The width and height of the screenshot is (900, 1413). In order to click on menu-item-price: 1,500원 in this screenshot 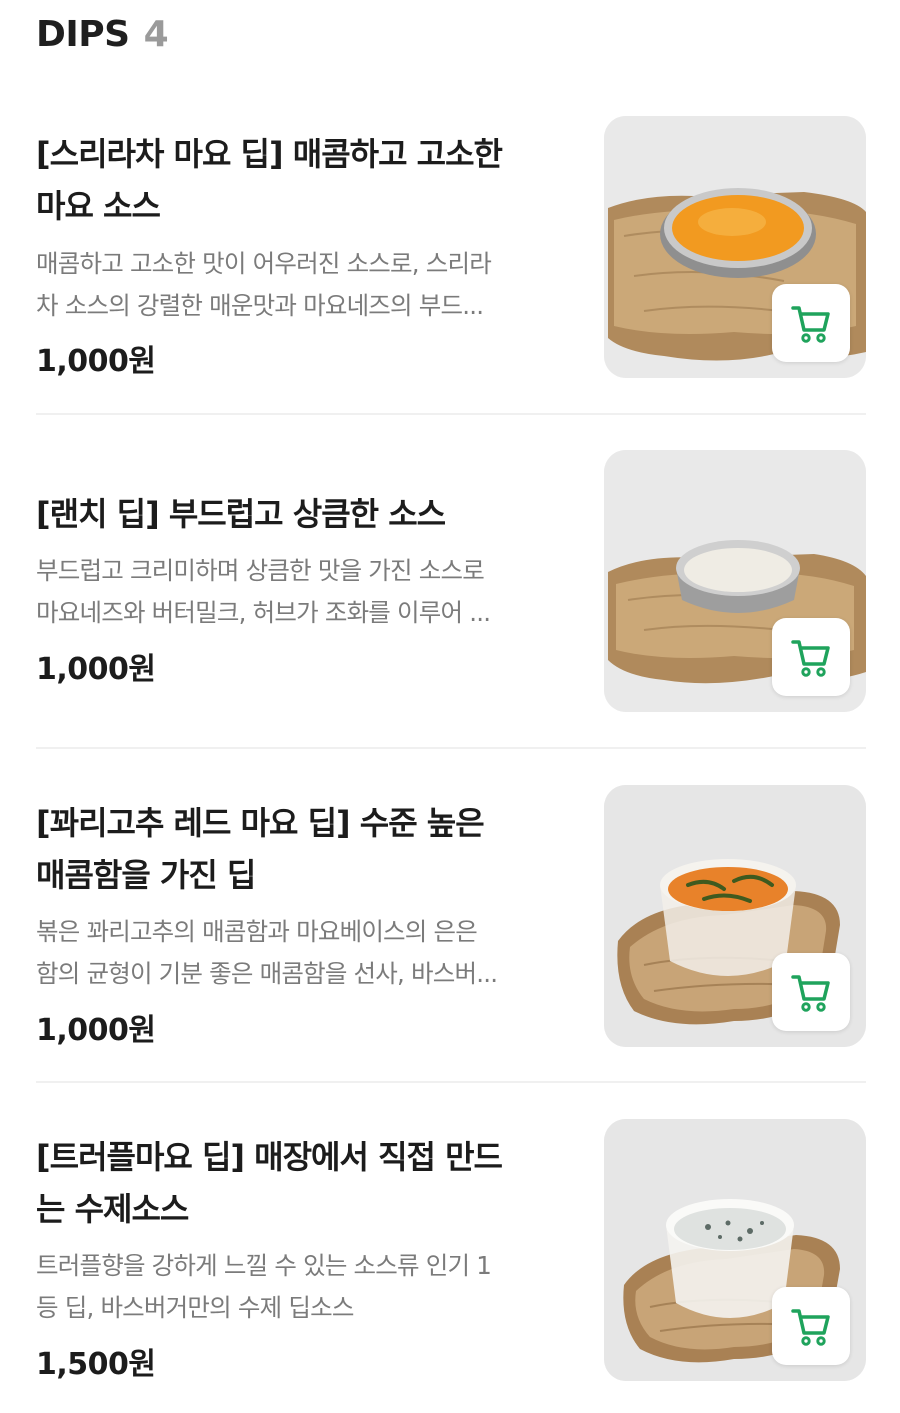, I will do `click(96, 1364)`.